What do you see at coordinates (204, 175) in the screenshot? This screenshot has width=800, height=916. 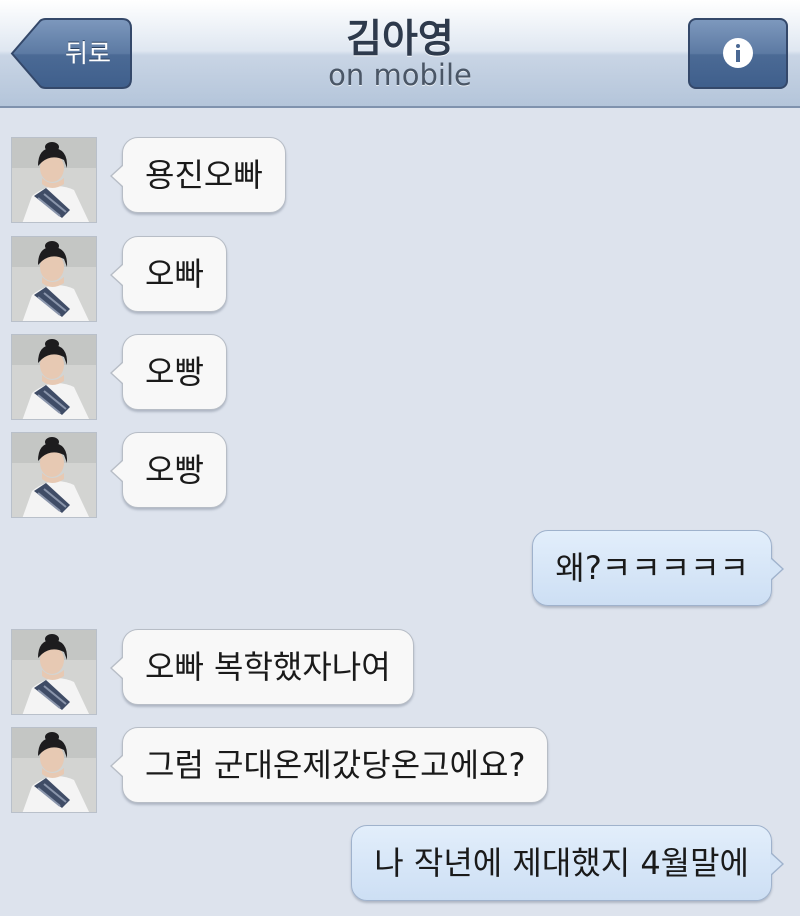 I see `message-text: 용진오빠` at bounding box center [204, 175].